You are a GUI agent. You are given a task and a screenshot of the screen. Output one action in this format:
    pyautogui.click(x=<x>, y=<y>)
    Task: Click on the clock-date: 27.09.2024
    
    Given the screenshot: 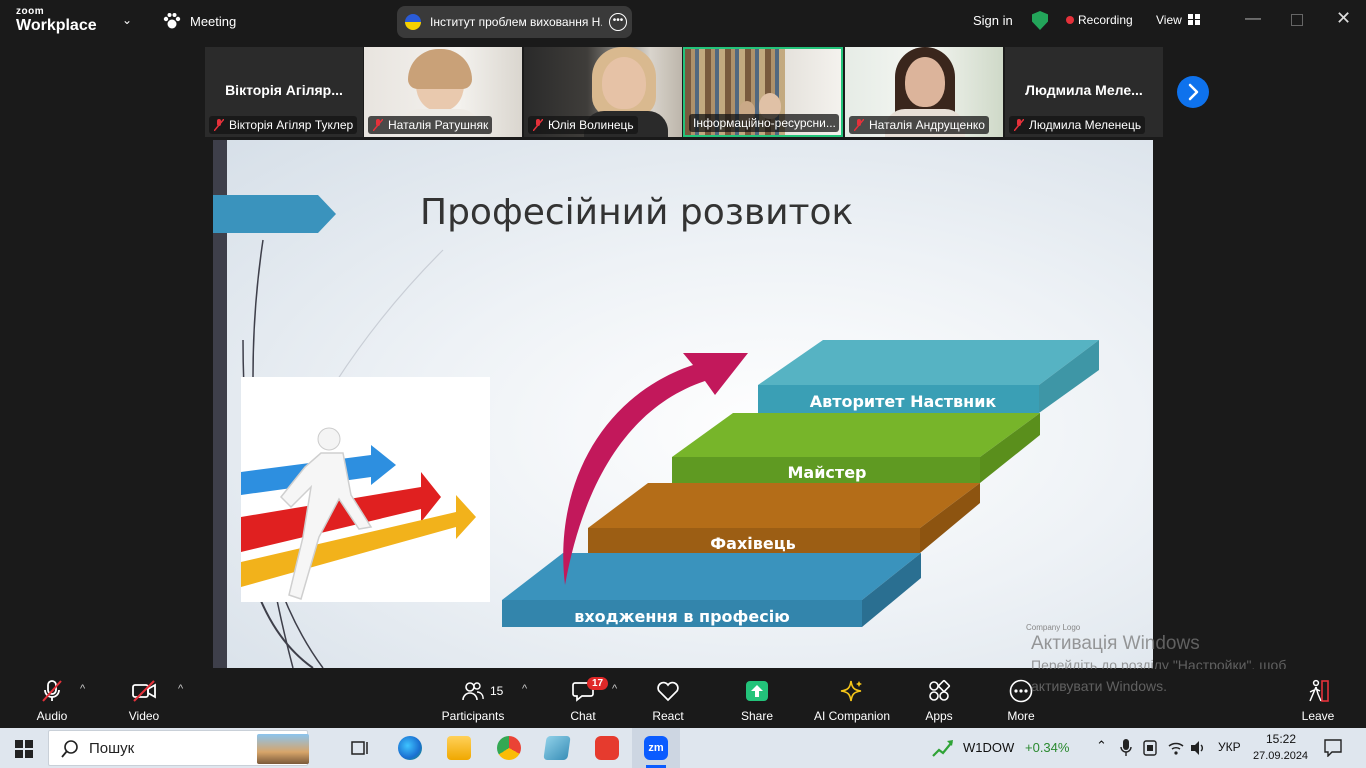 What is the action you would take?
    pyautogui.click(x=1280, y=756)
    